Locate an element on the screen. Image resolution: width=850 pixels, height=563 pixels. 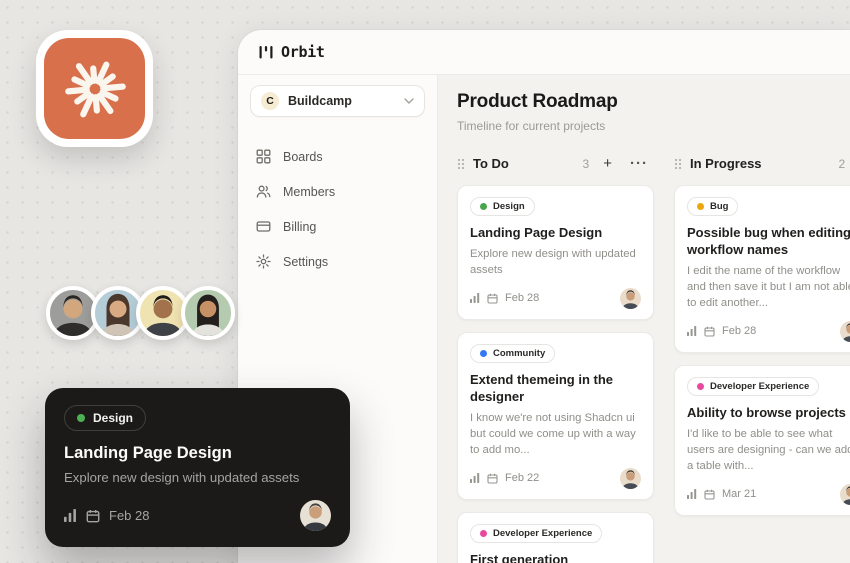
gear-icon is located at coordinates (263, 261).